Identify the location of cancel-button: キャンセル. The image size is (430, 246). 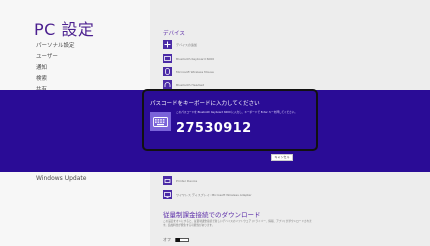
(282, 157).